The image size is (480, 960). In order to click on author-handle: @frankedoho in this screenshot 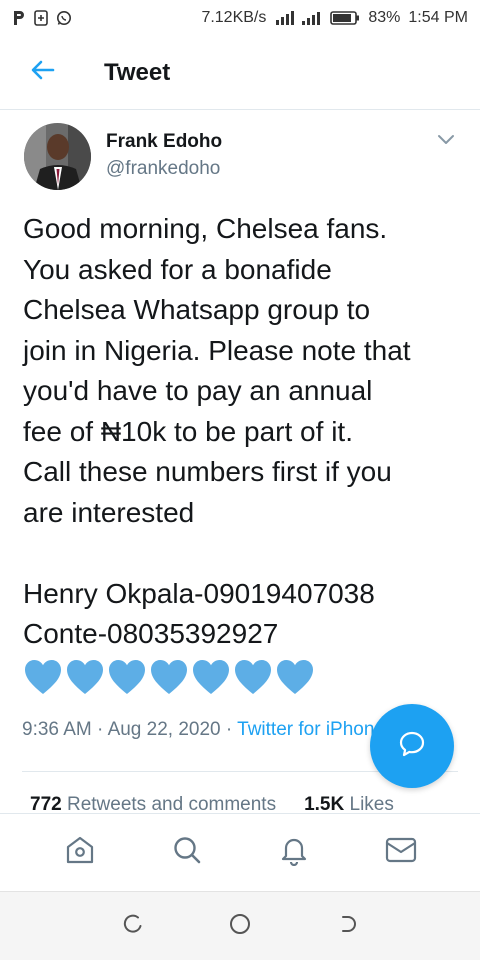, I will do `click(163, 169)`.